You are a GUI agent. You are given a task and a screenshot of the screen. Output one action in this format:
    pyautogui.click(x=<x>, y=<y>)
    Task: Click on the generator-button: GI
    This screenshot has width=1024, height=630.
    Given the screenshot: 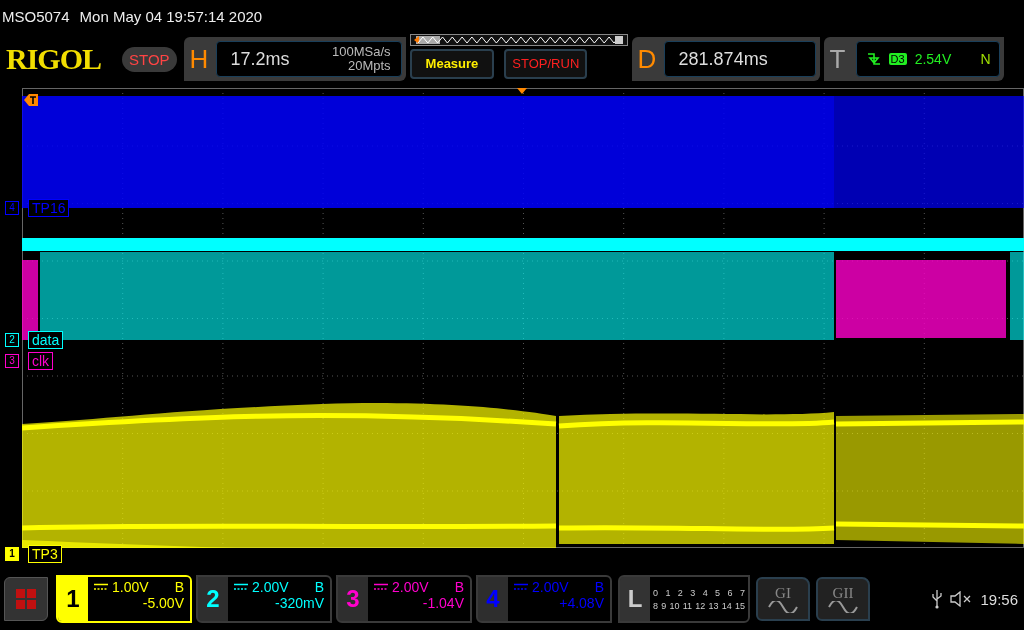 What is the action you would take?
    pyautogui.click(x=783, y=599)
    